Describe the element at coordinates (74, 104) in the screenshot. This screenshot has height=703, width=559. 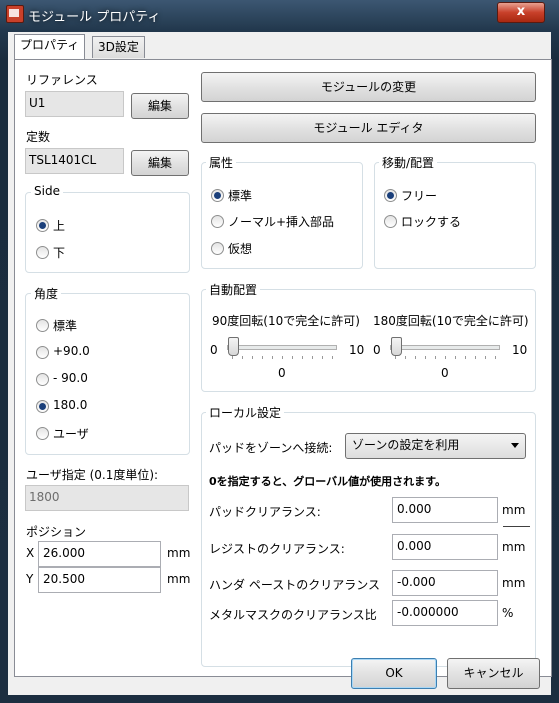
I see `reference-field: U1` at that location.